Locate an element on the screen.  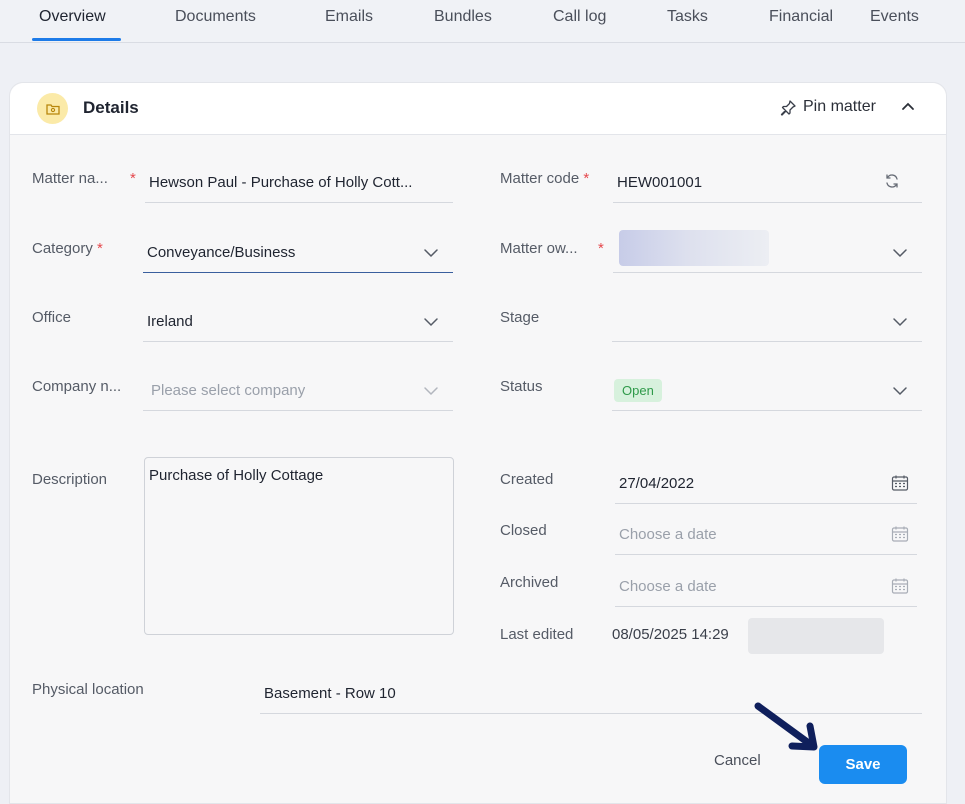
folder-icon is located at coordinates (52, 108).